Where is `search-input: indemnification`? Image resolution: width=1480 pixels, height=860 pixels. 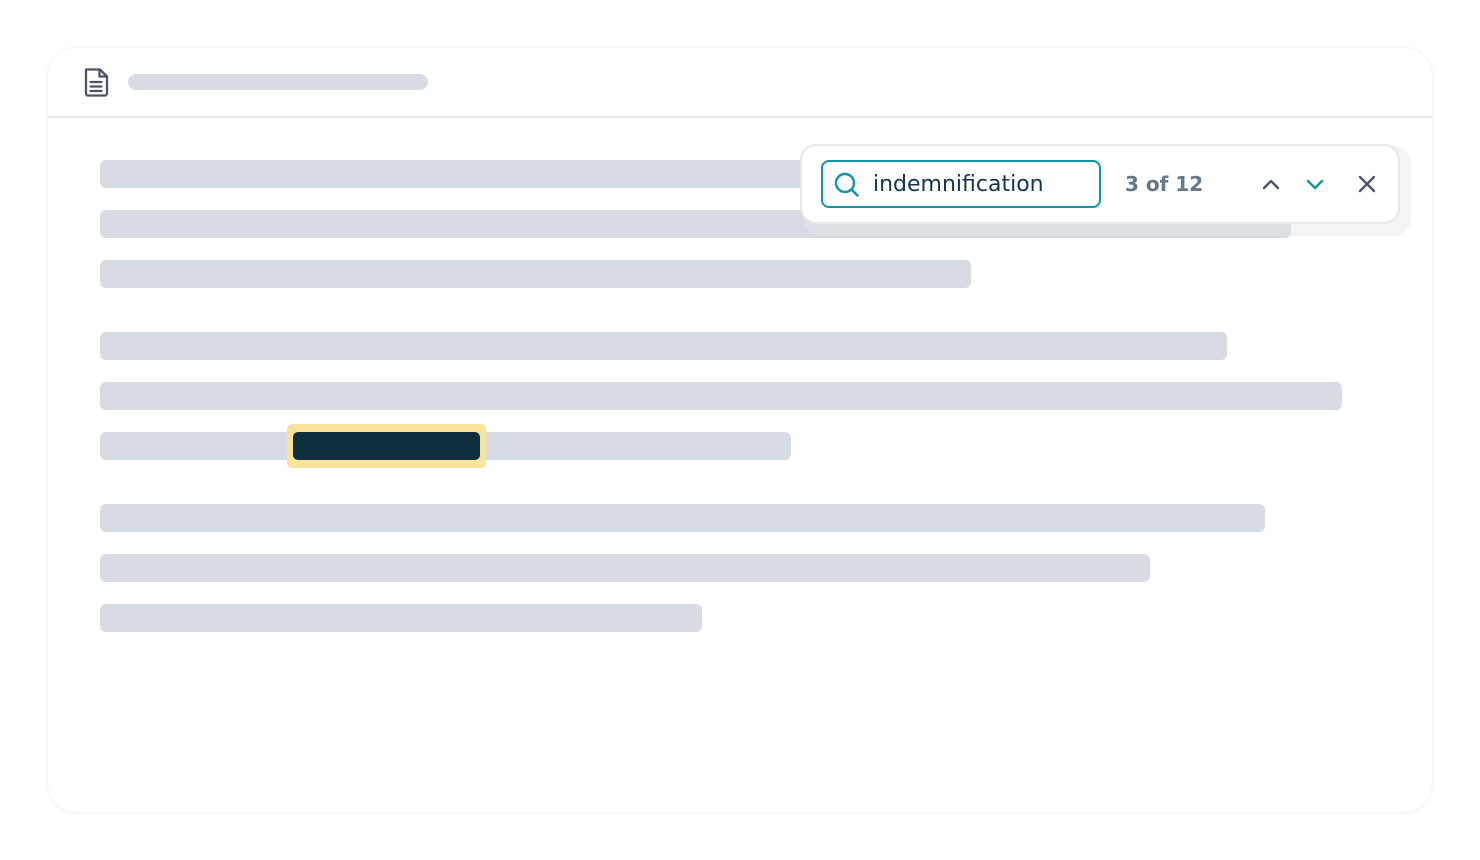 search-input: indemnification is located at coordinates (961, 184).